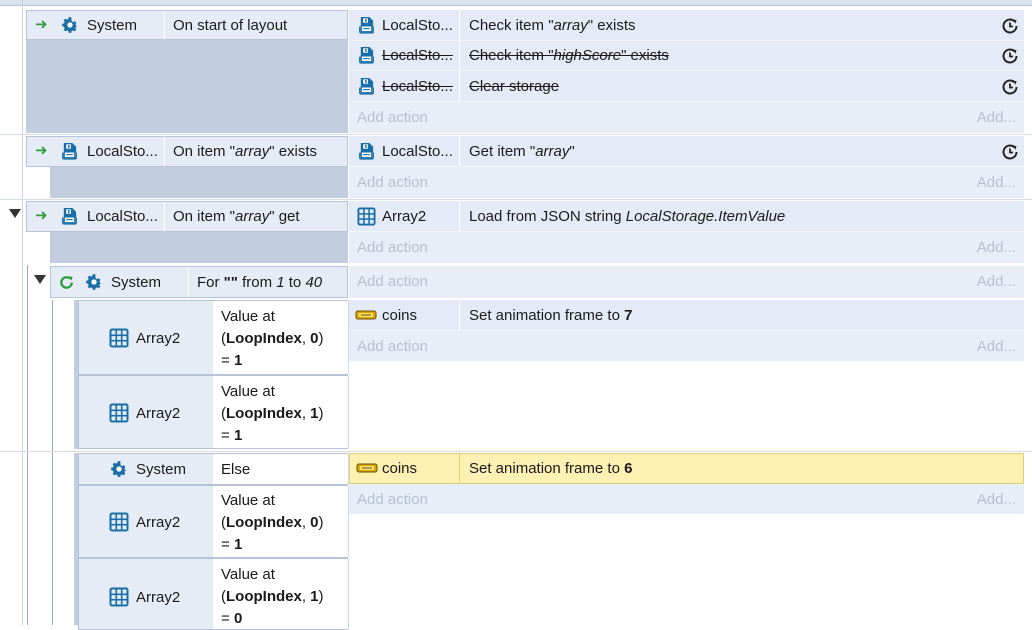 The width and height of the screenshot is (1032, 630). I want to click on condition-text: On item "array" exists, so click(245, 151).